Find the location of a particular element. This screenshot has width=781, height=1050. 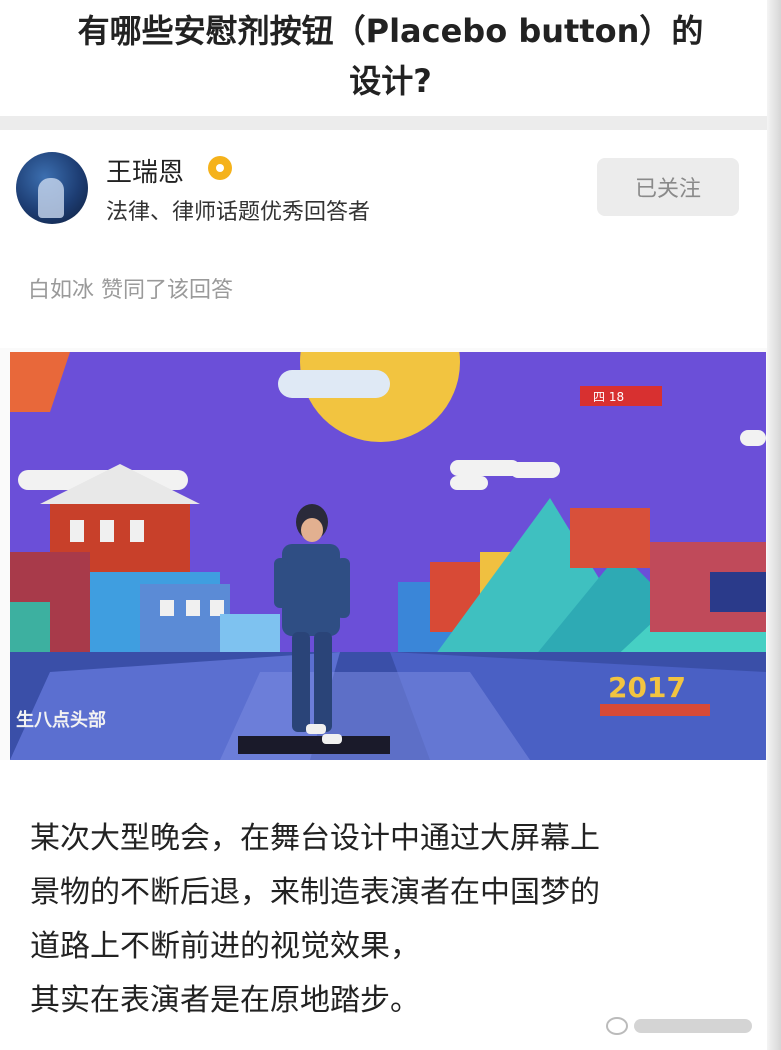

follow-button: 已关注 is located at coordinates (668, 187).